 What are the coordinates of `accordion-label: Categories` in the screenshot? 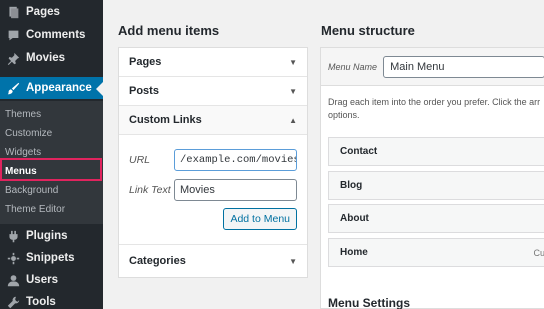 It's located at (157, 261).